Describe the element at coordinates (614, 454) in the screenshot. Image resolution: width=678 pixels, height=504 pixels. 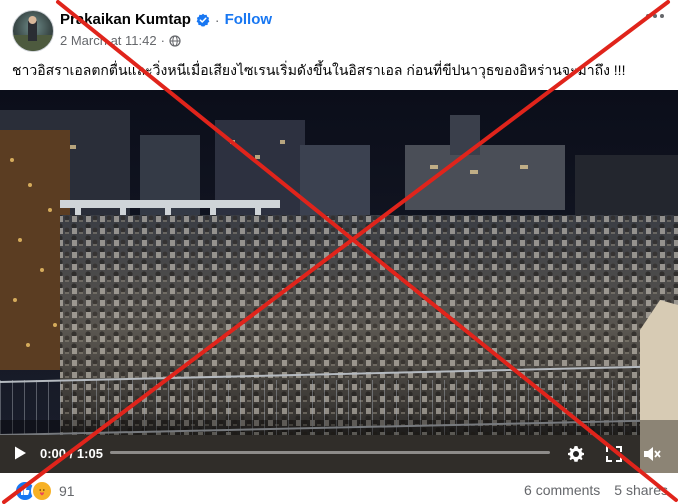
I see `fullscreen-icon` at that location.